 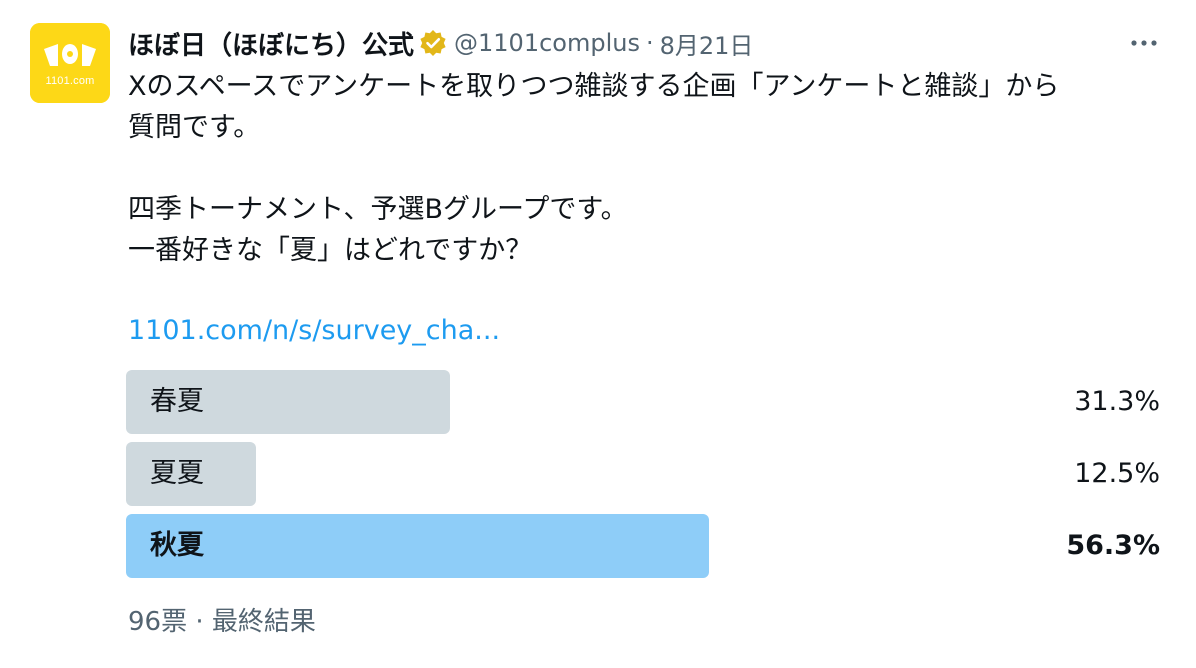 What do you see at coordinates (271, 43) in the screenshot?
I see `display-name: ほぼ日（ほぼにち）公式` at bounding box center [271, 43].